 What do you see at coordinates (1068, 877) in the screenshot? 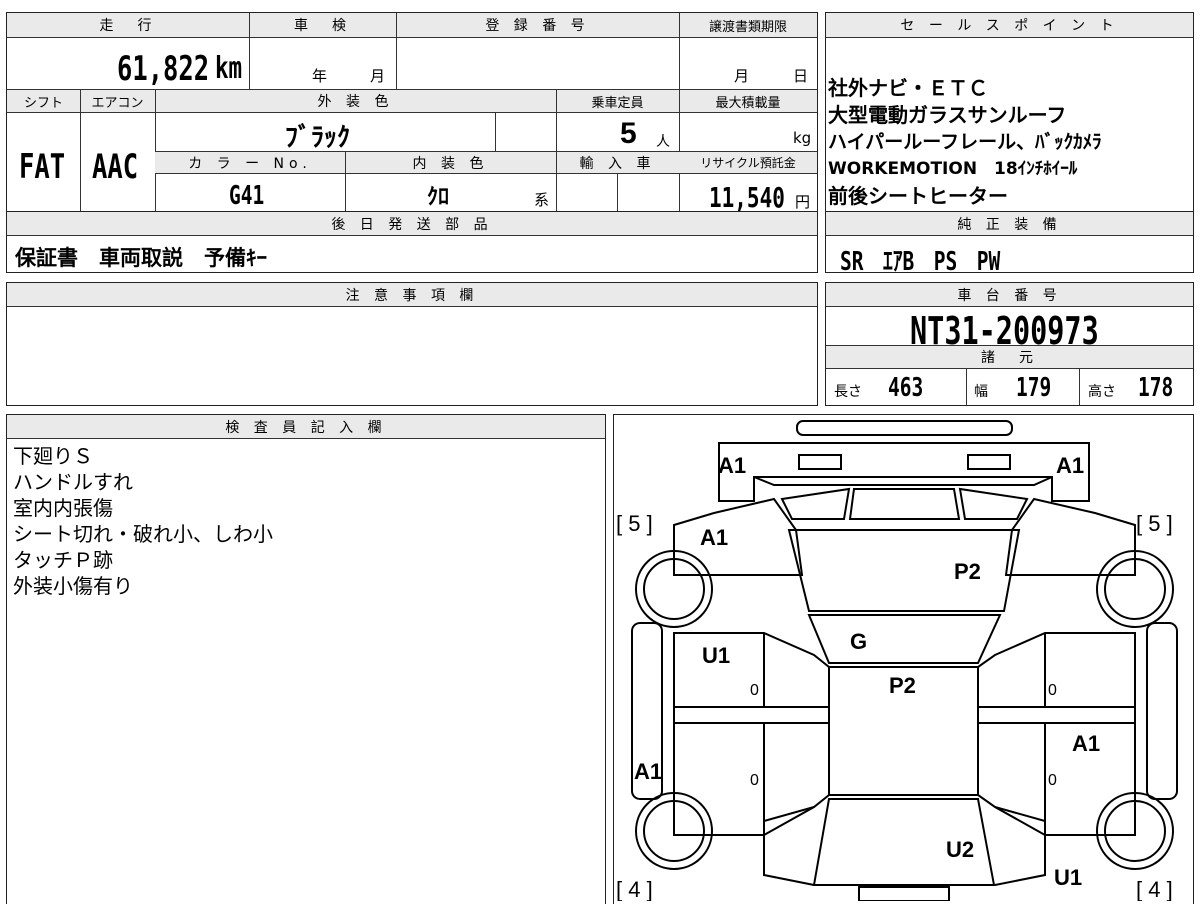
I see `mark-rear-right: U1` at bounding box center [1068, 877].